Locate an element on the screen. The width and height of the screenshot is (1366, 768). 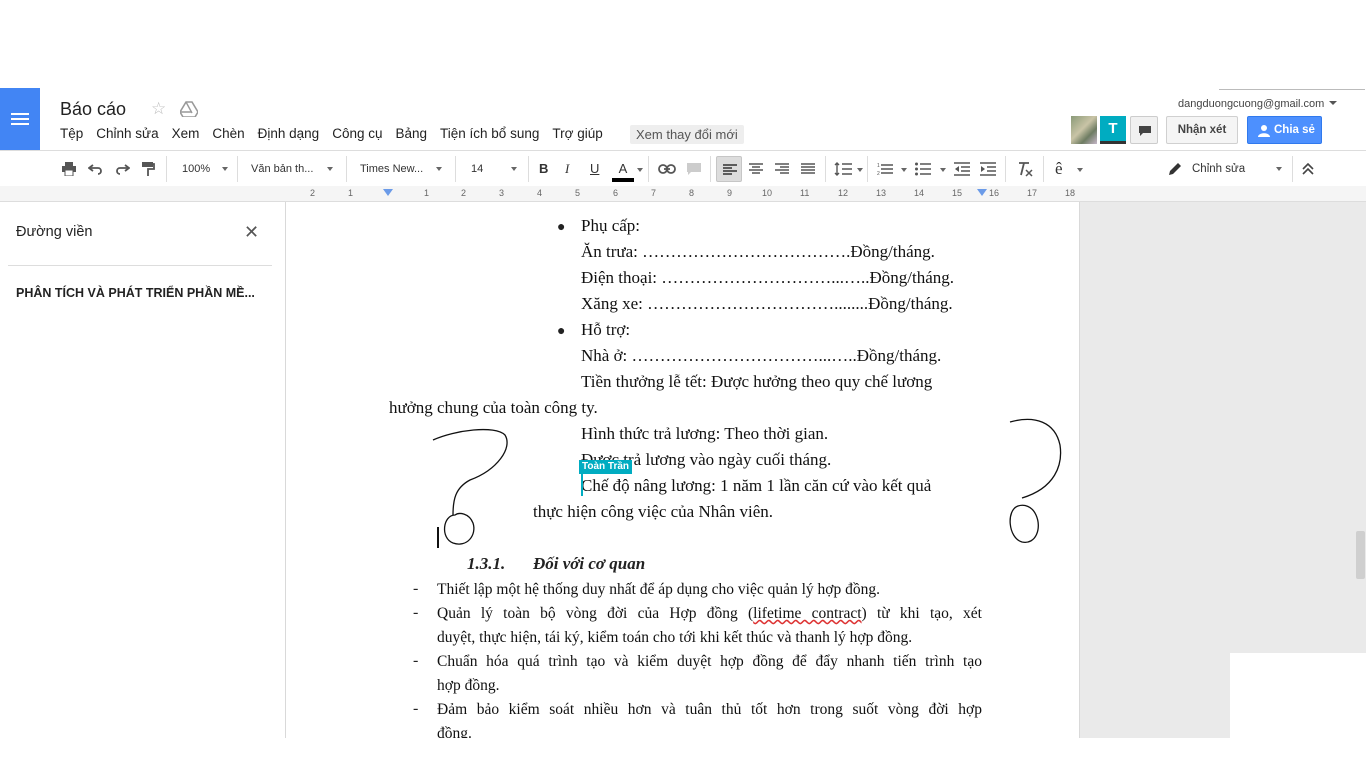
comment-button: Nhận xét is located at coordinates (1202, 130).